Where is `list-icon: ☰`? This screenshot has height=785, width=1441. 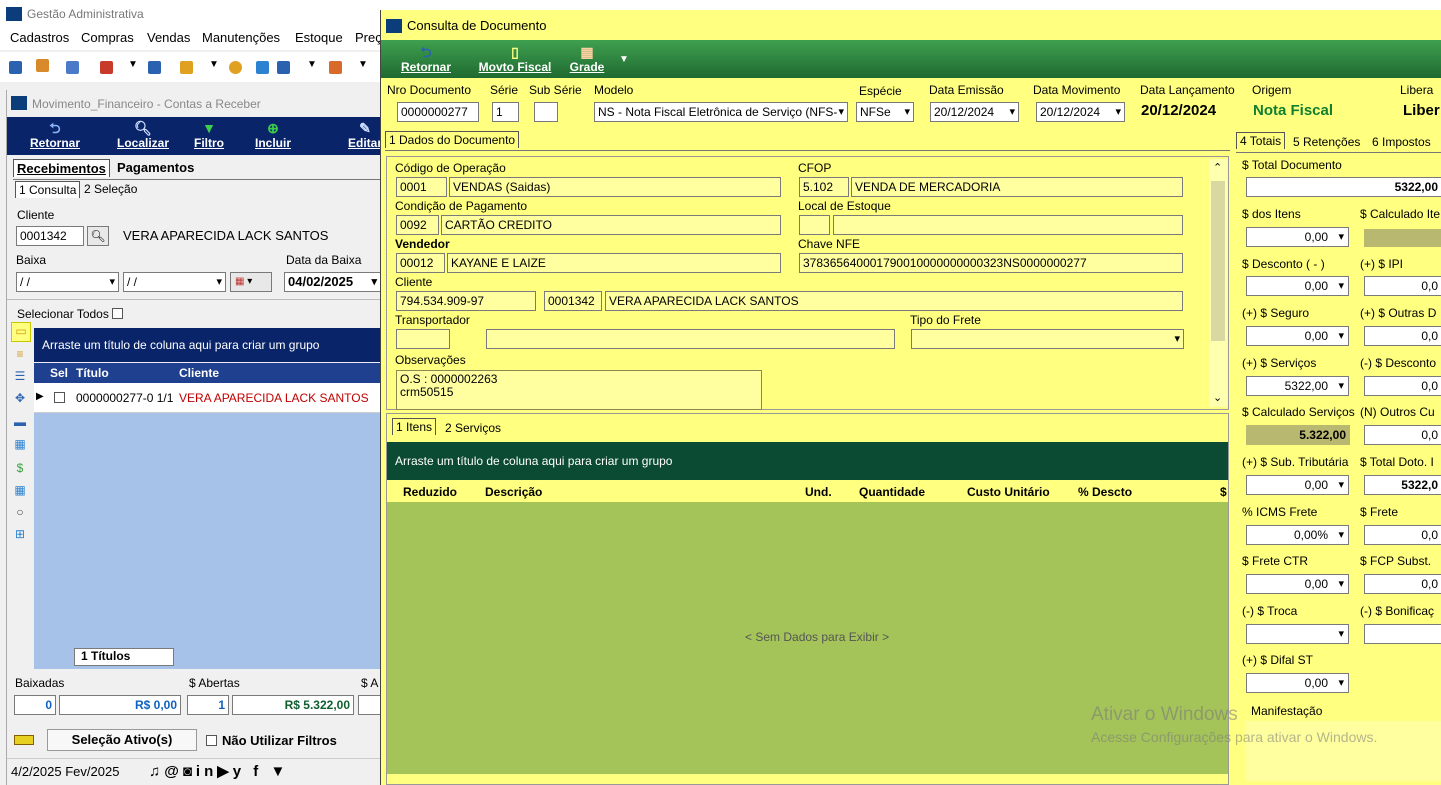
list-icon: ☰ is located at coordinates (20, 376).